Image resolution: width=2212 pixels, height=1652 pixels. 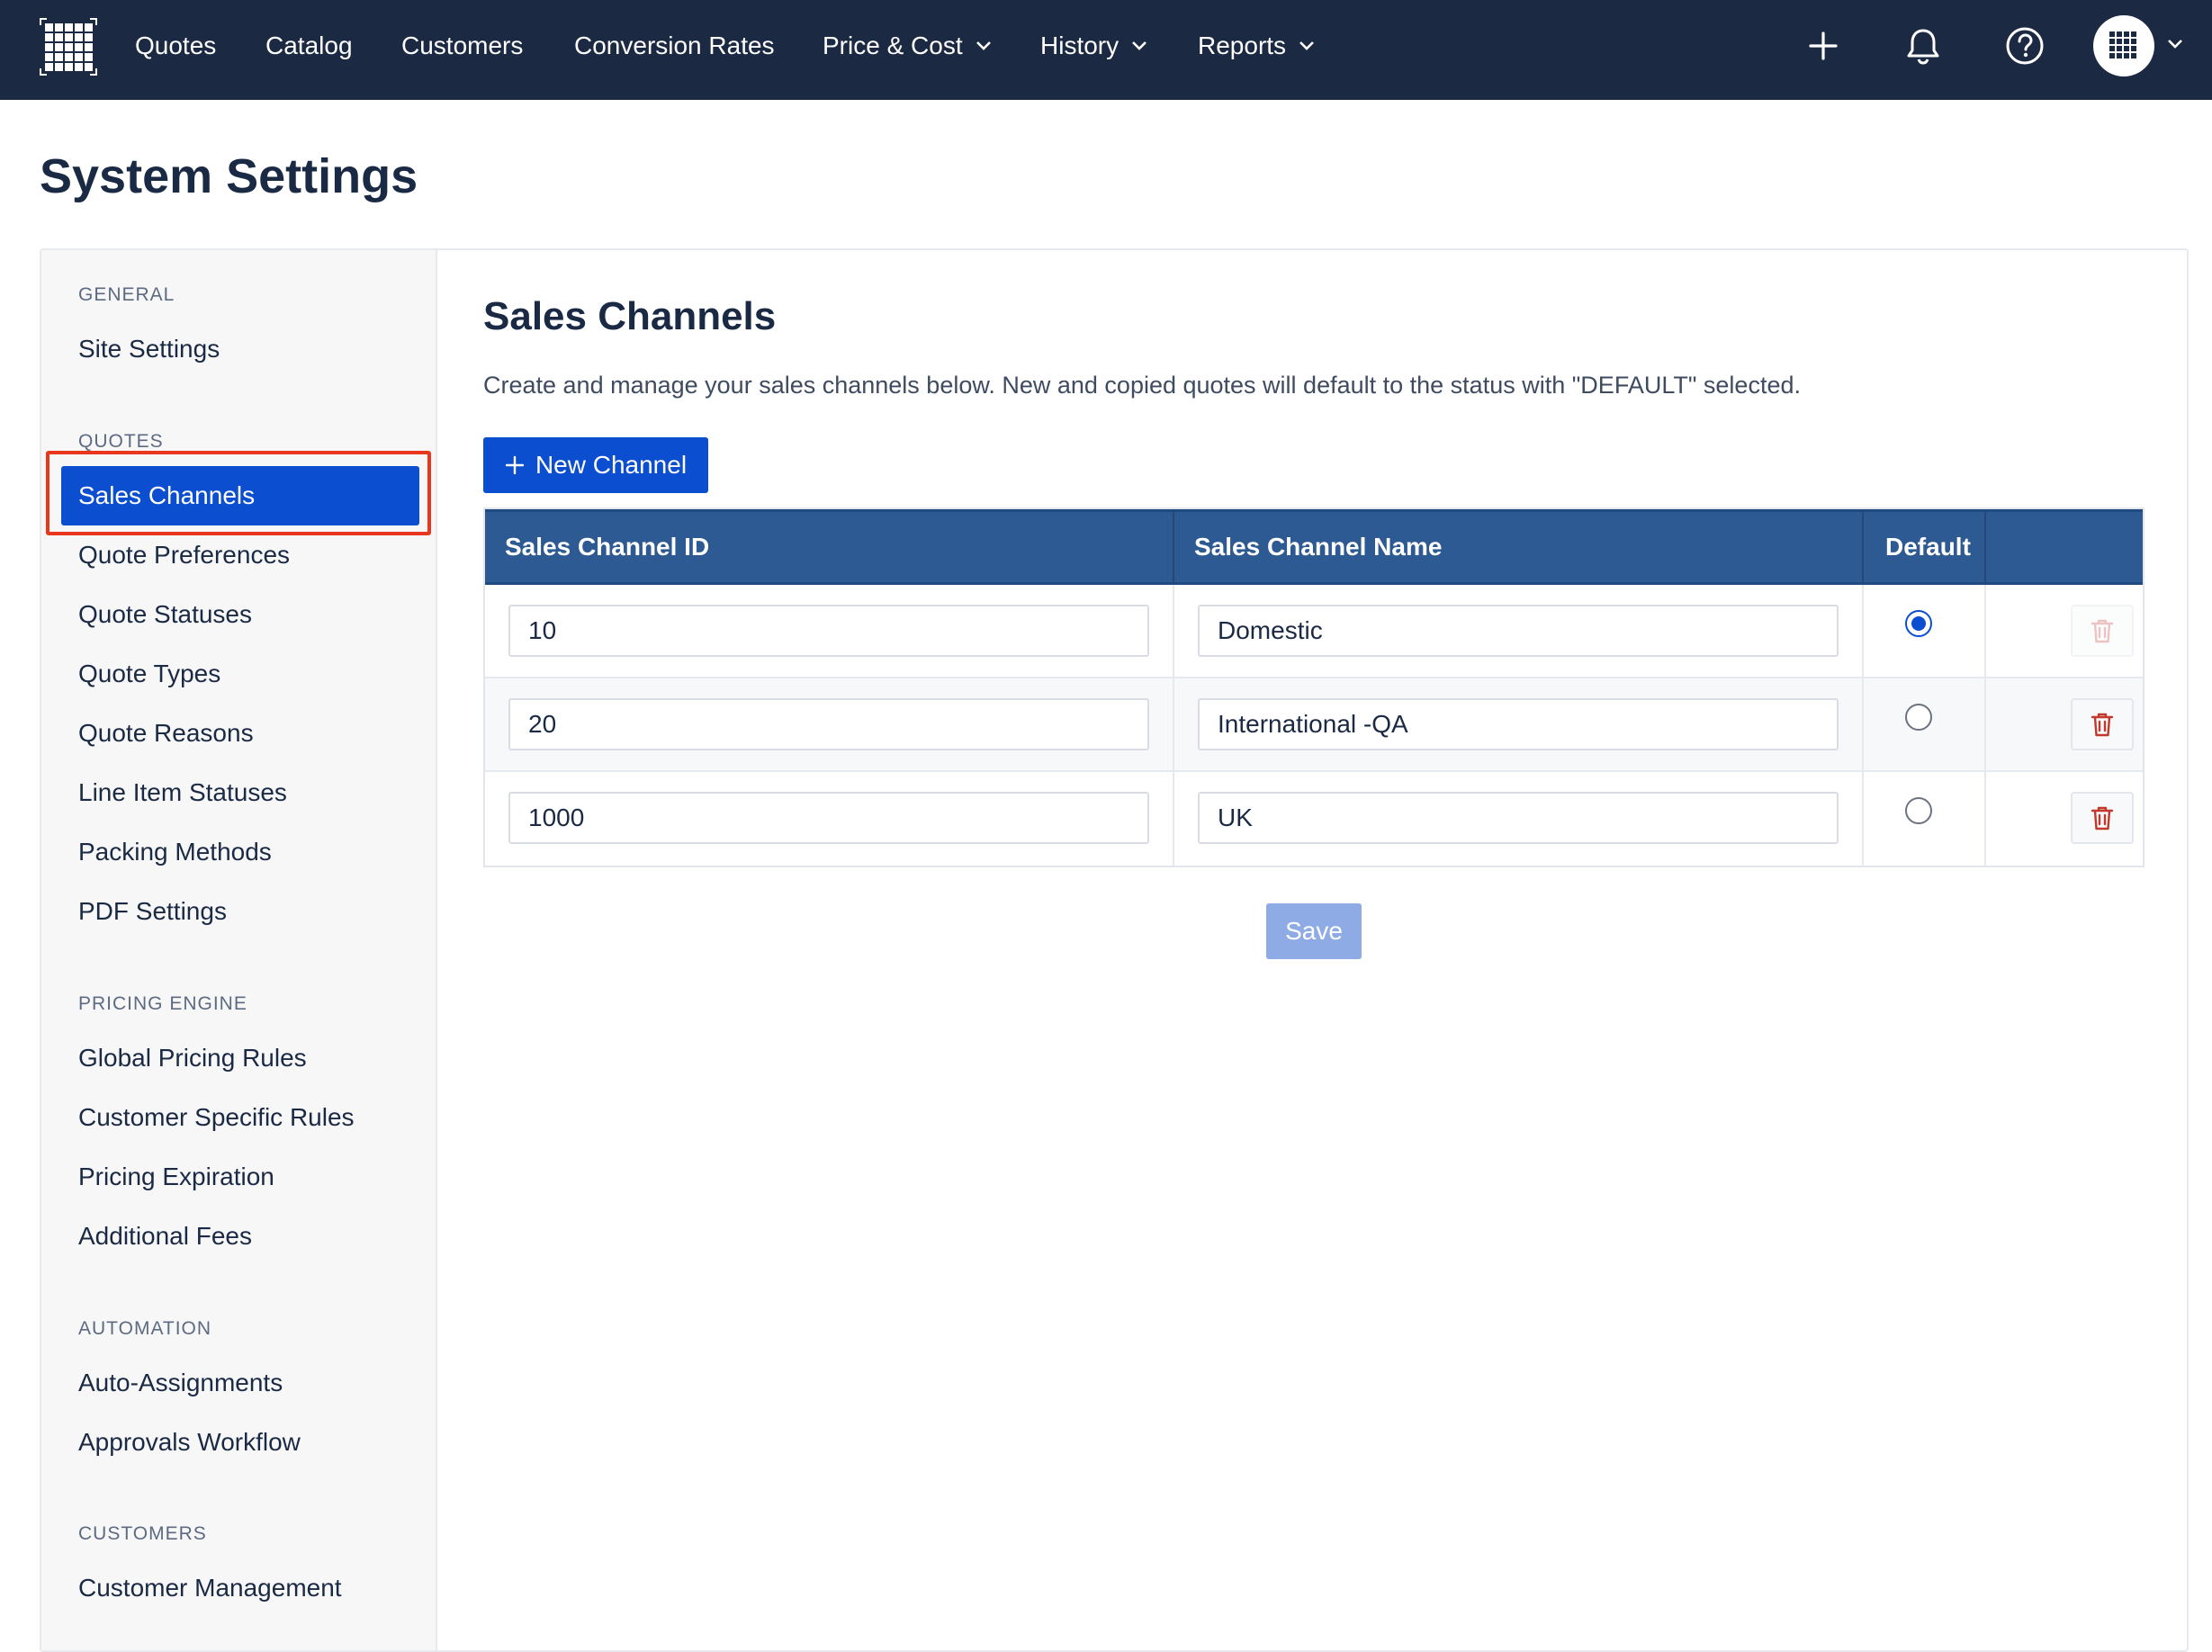 I want to click on sidebar-item-customer-specific-rules: Customer Specific Rules, so click(x=216, y=1118).